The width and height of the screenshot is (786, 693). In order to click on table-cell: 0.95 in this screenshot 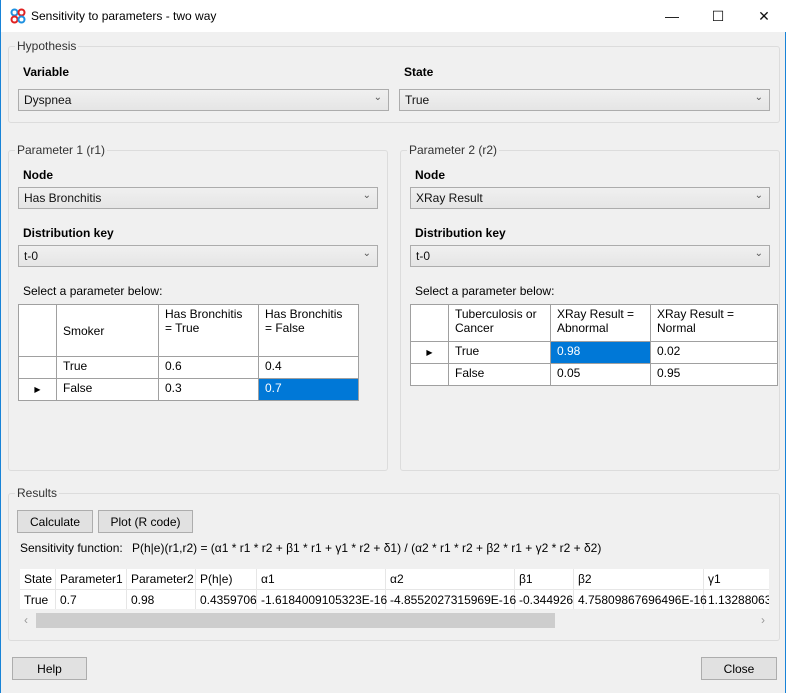, I will do `click(714, 374)`.